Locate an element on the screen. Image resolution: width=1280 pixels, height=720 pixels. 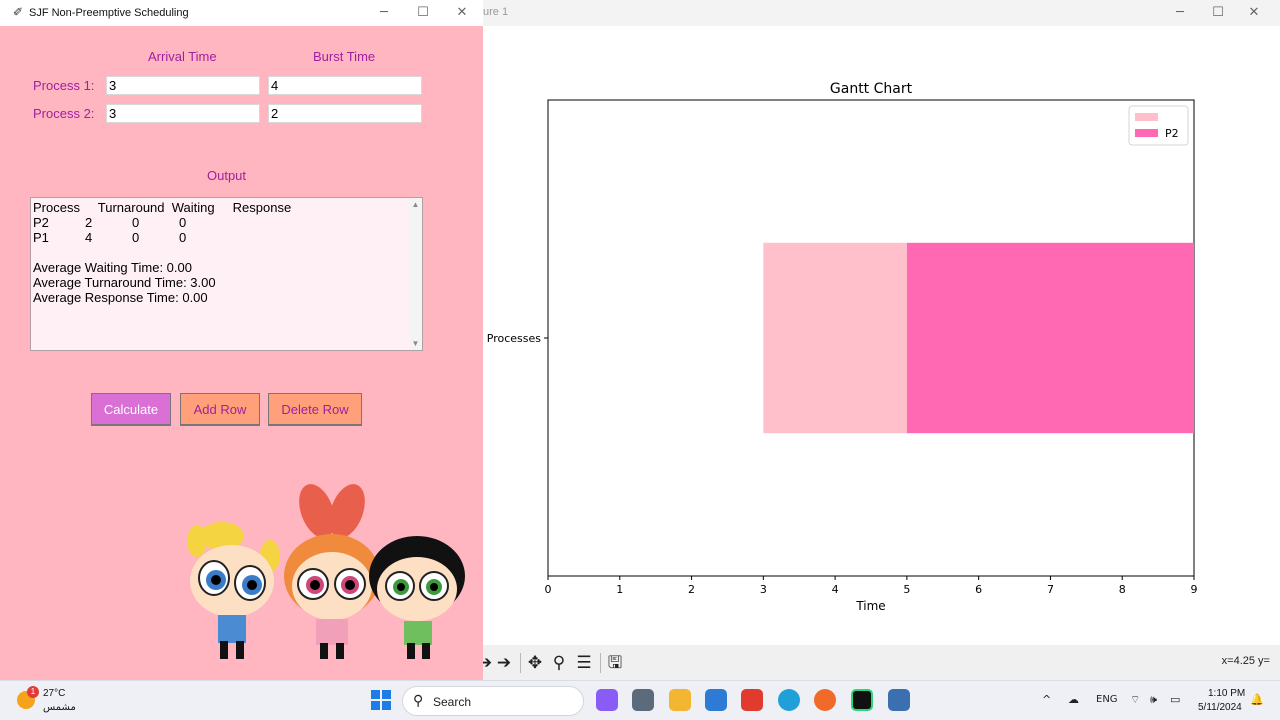
calculate-button: Calculate is located at coordinates (131, 409).